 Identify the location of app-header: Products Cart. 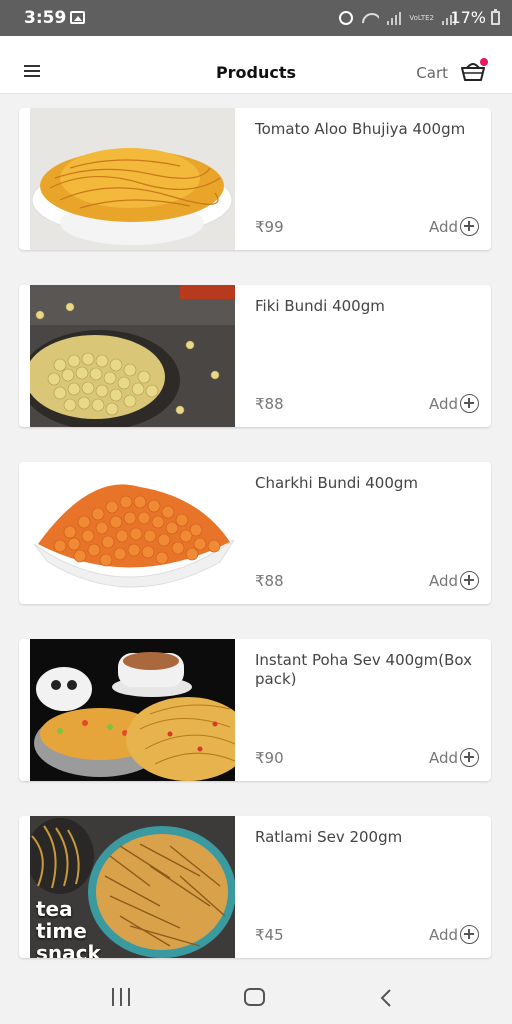
(256, 65).